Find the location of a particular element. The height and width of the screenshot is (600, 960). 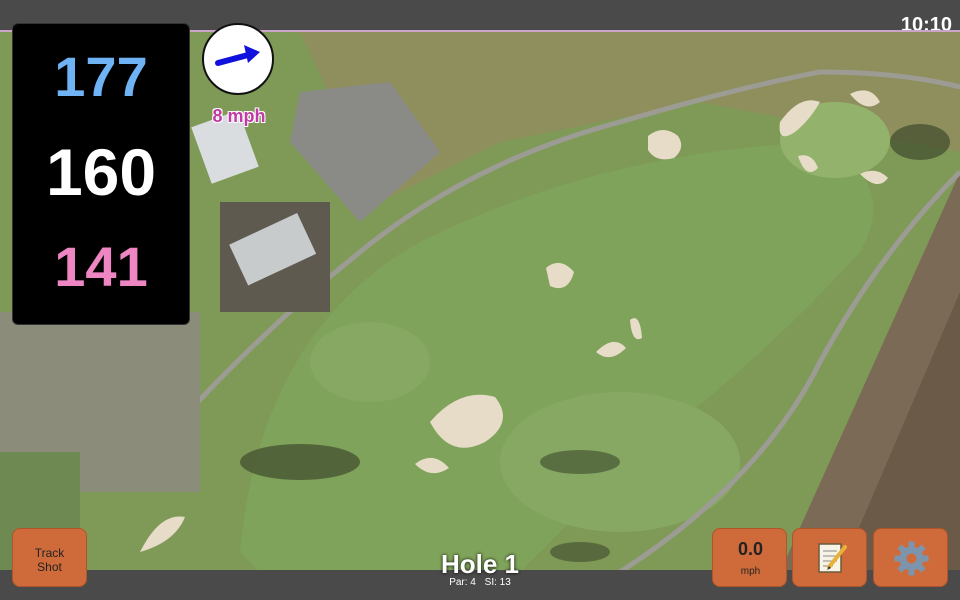

distance-middle: 160 is located at coordinates (101, 172).